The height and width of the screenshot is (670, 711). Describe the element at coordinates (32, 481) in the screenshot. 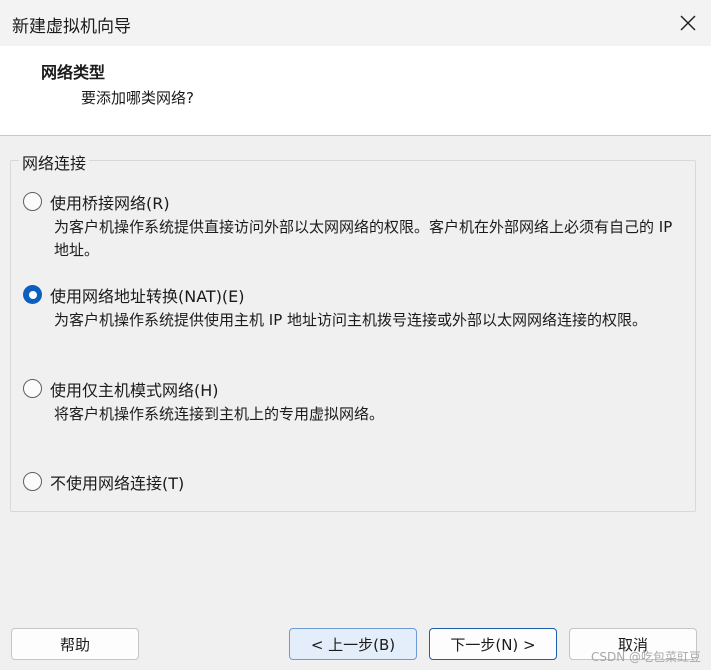

I see `radio-no-network` at that location.